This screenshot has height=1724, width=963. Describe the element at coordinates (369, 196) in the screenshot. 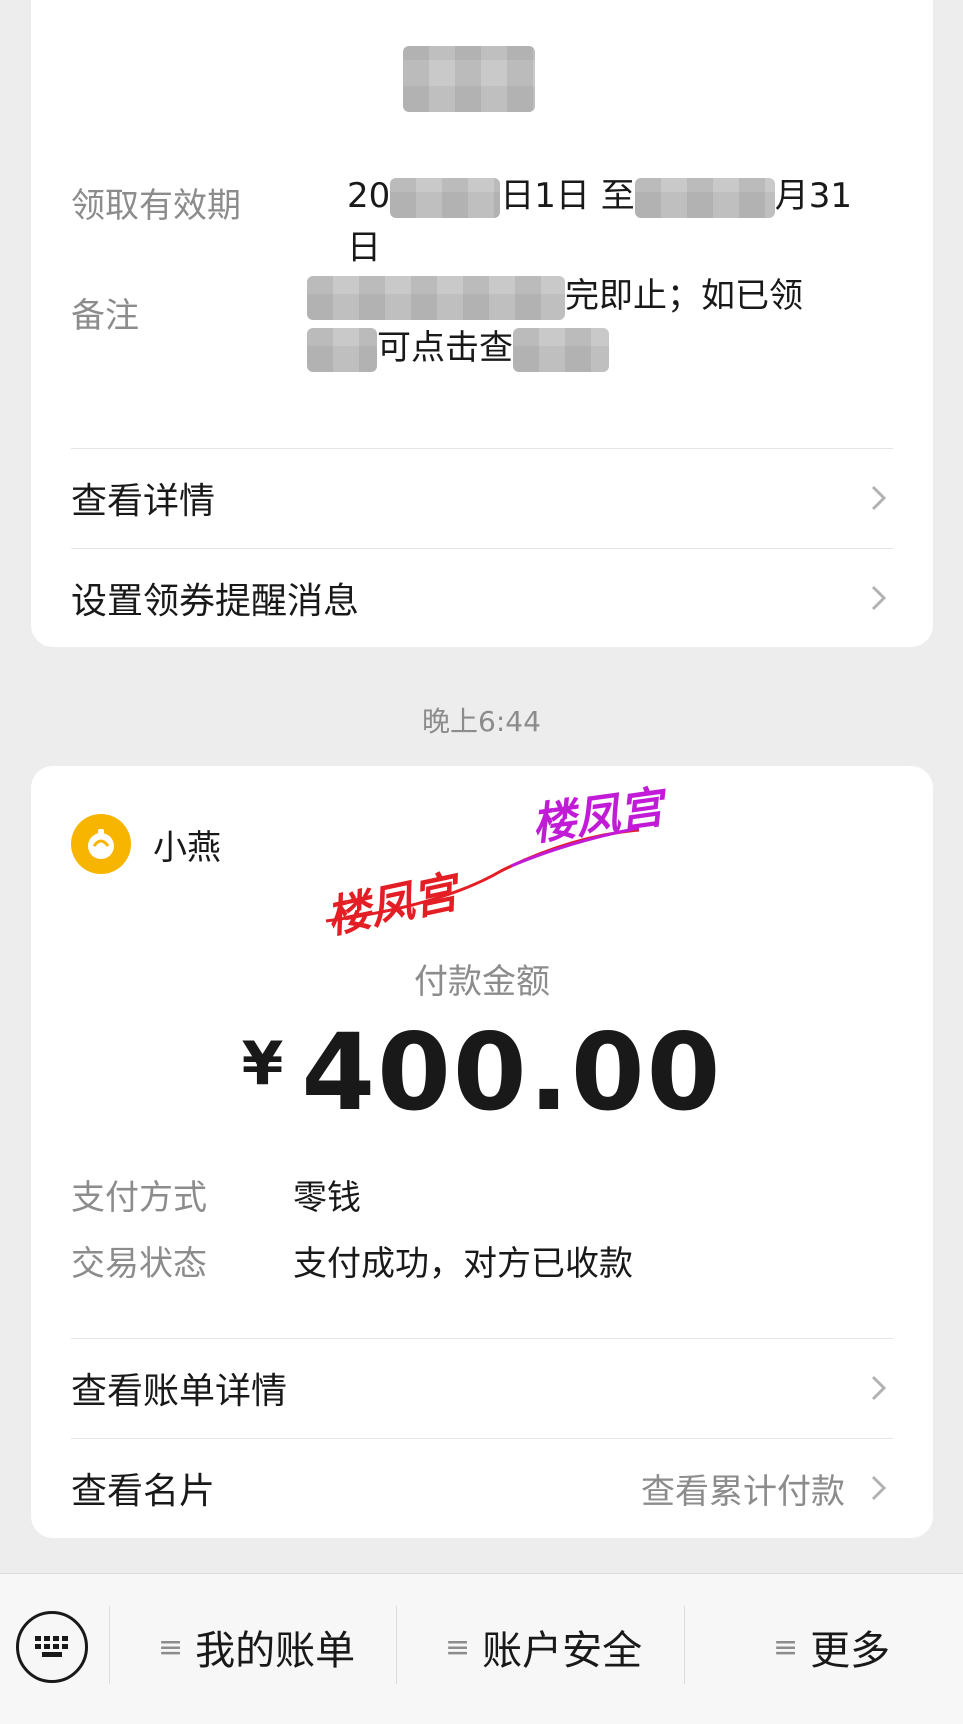

I see `validity-value-start: 20` at that location.